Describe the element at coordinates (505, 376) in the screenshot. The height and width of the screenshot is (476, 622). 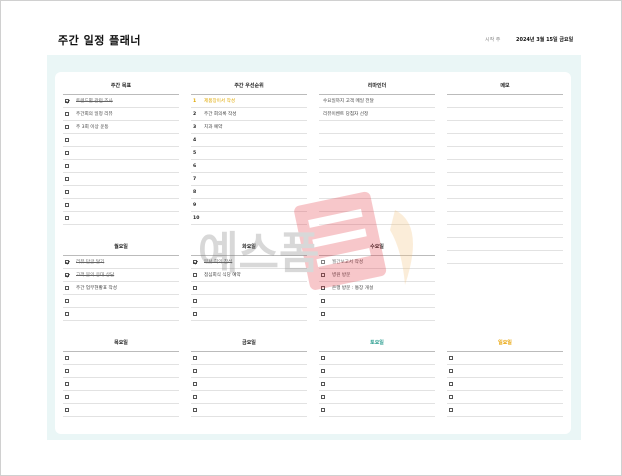
I see `day-sunday-section: 일요일` at that location.